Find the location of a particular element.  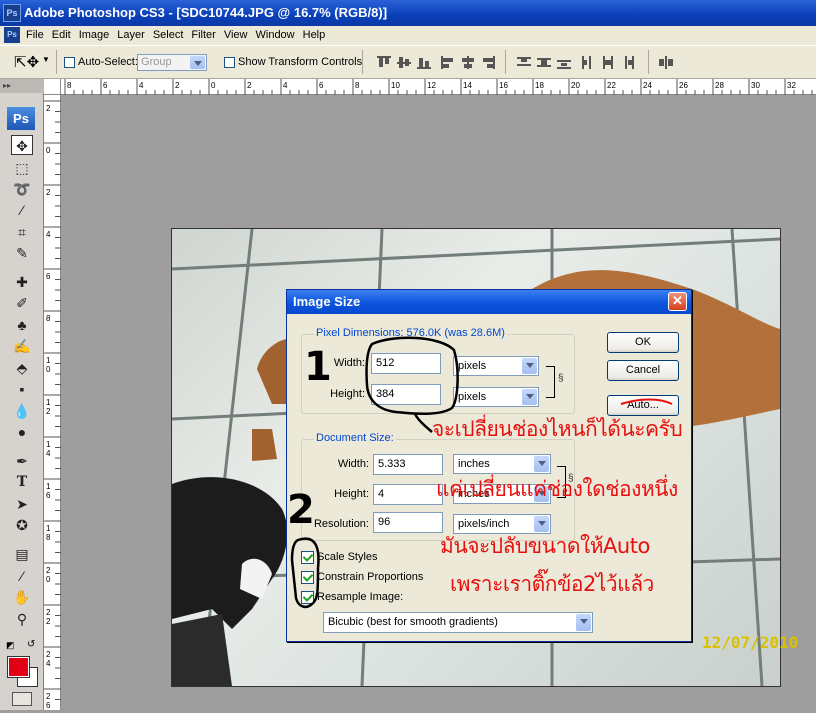

annotation-line-4: เพราะเราติ๊กข้อ2ไว้แล้ว is located at coordinates (552, 584).